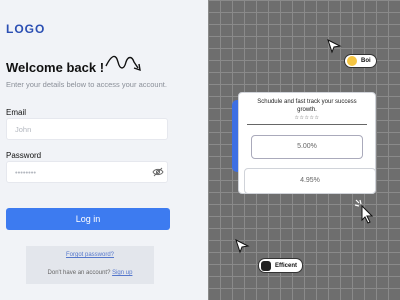 The width and height of the screenshot is (400, 300). Describe the element at coordinates (24, 155) in the screenshot. I see `password-label: Password` at that location.